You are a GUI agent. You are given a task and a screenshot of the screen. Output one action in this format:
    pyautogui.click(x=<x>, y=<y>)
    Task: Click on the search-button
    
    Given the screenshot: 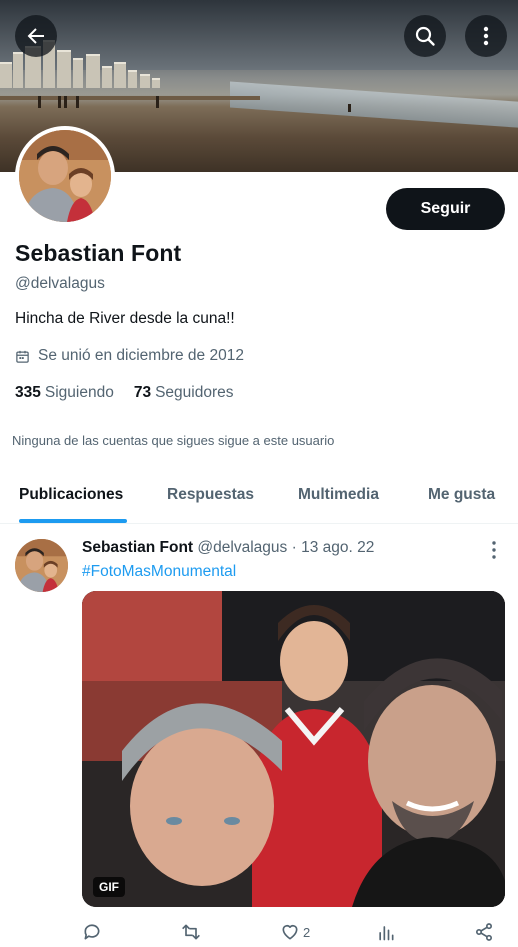 What is the action you would take?
    pyautogui.click(x=425, y=36)
    